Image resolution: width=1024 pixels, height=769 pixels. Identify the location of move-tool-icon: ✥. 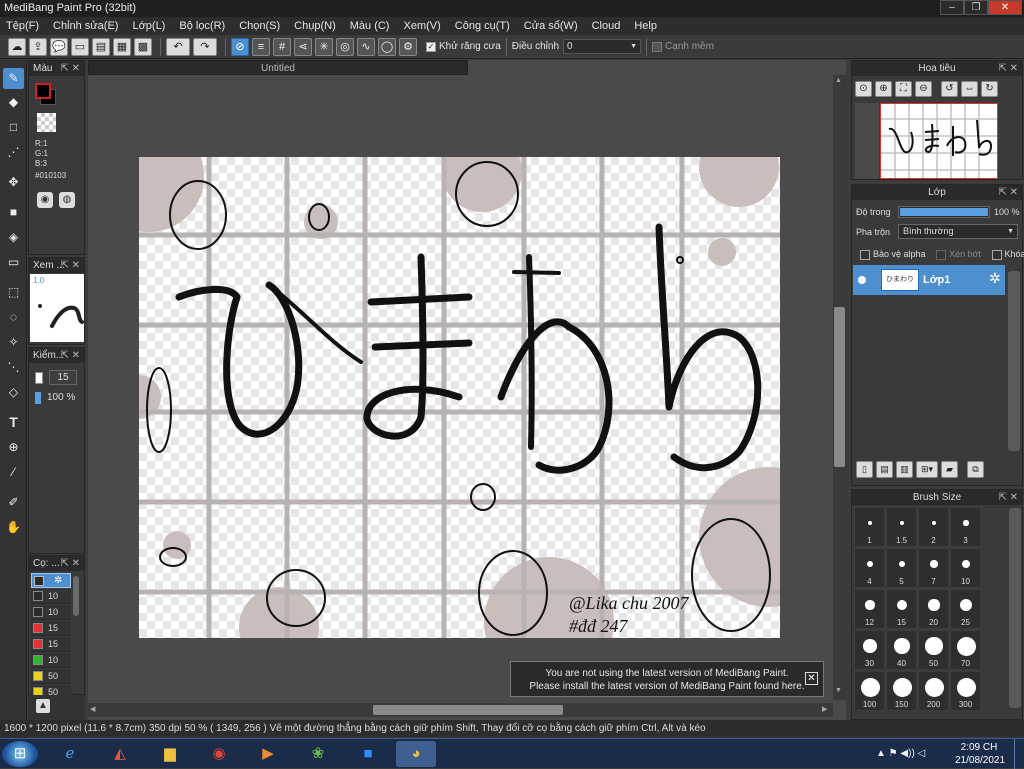
(13, 182).